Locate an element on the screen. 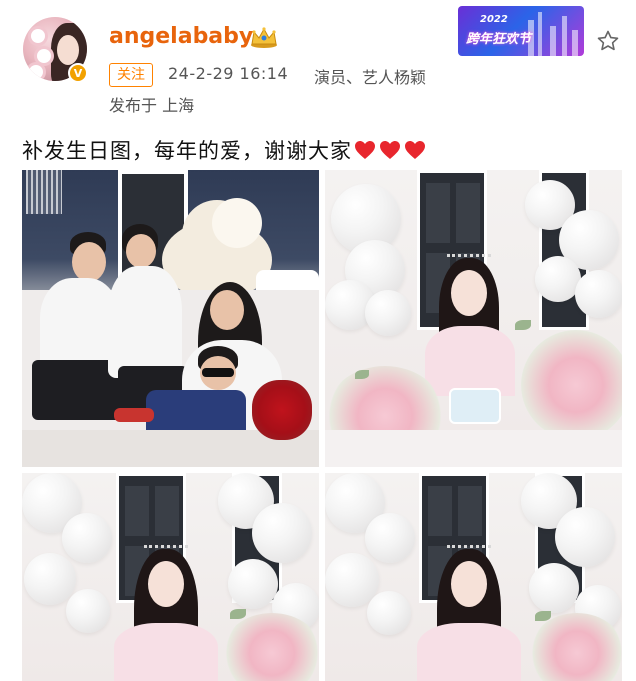  post-caption: 补发生日图，每年的爱，谢谢大家 is located at coordinates (187, 151).